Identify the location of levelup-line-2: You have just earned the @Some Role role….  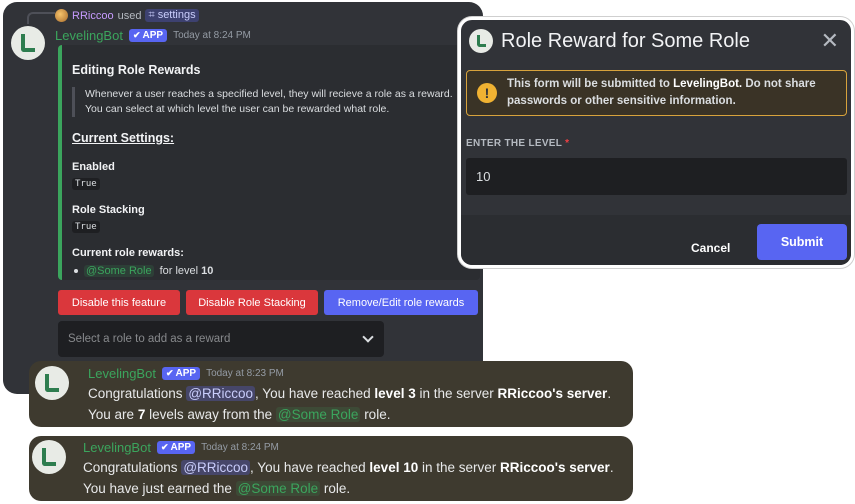
(348, 488).